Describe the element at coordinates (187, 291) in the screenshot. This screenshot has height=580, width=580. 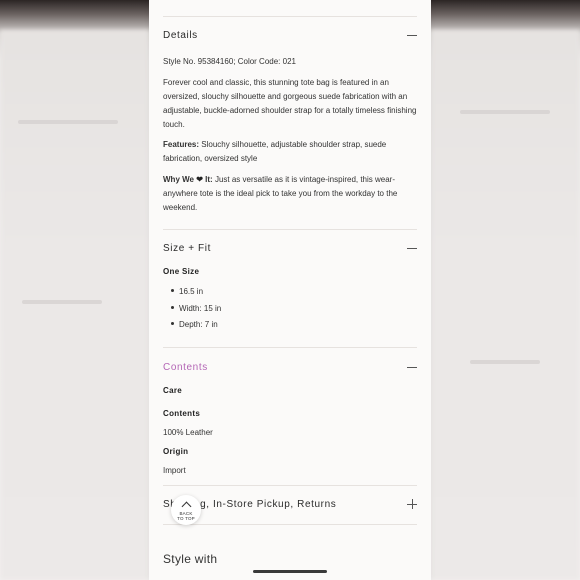
I see `size-item: 16.5 in` at that location.